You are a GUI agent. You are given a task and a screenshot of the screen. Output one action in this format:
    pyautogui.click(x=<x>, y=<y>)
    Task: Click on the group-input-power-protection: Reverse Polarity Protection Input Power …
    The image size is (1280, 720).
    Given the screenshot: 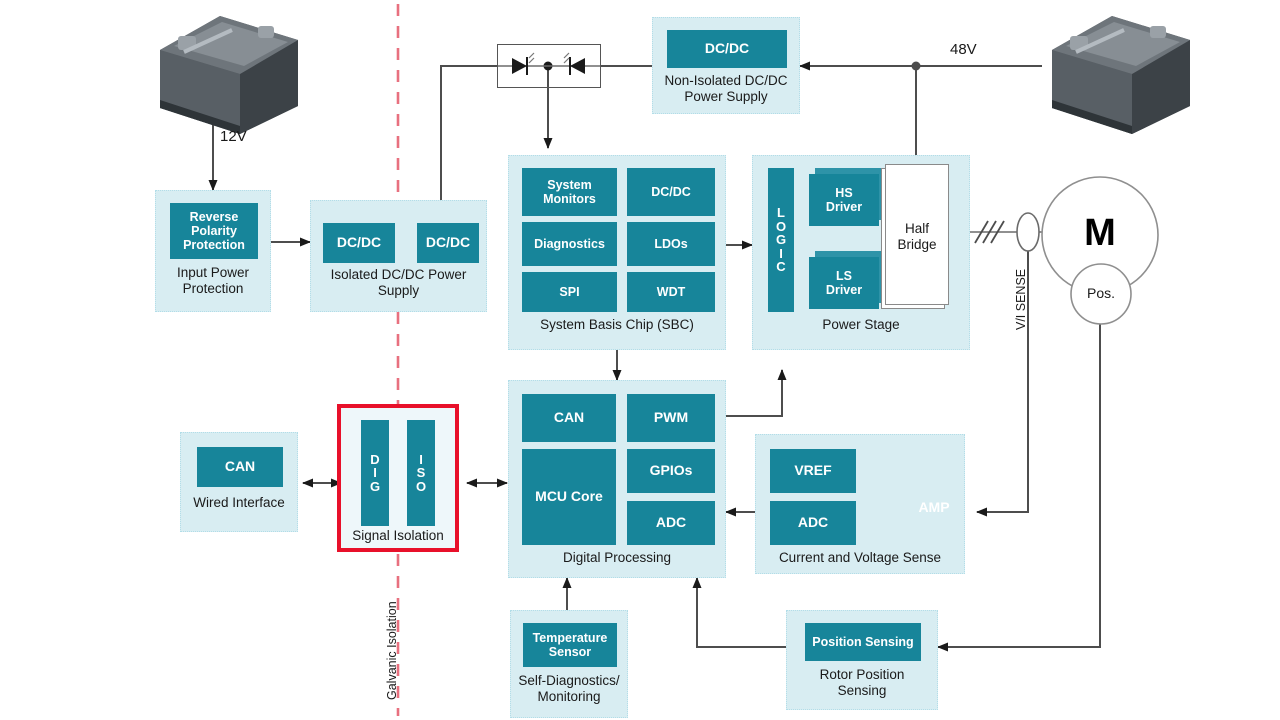 What is the action you would take?
    pyautogui.click(x=213, y=251)
    